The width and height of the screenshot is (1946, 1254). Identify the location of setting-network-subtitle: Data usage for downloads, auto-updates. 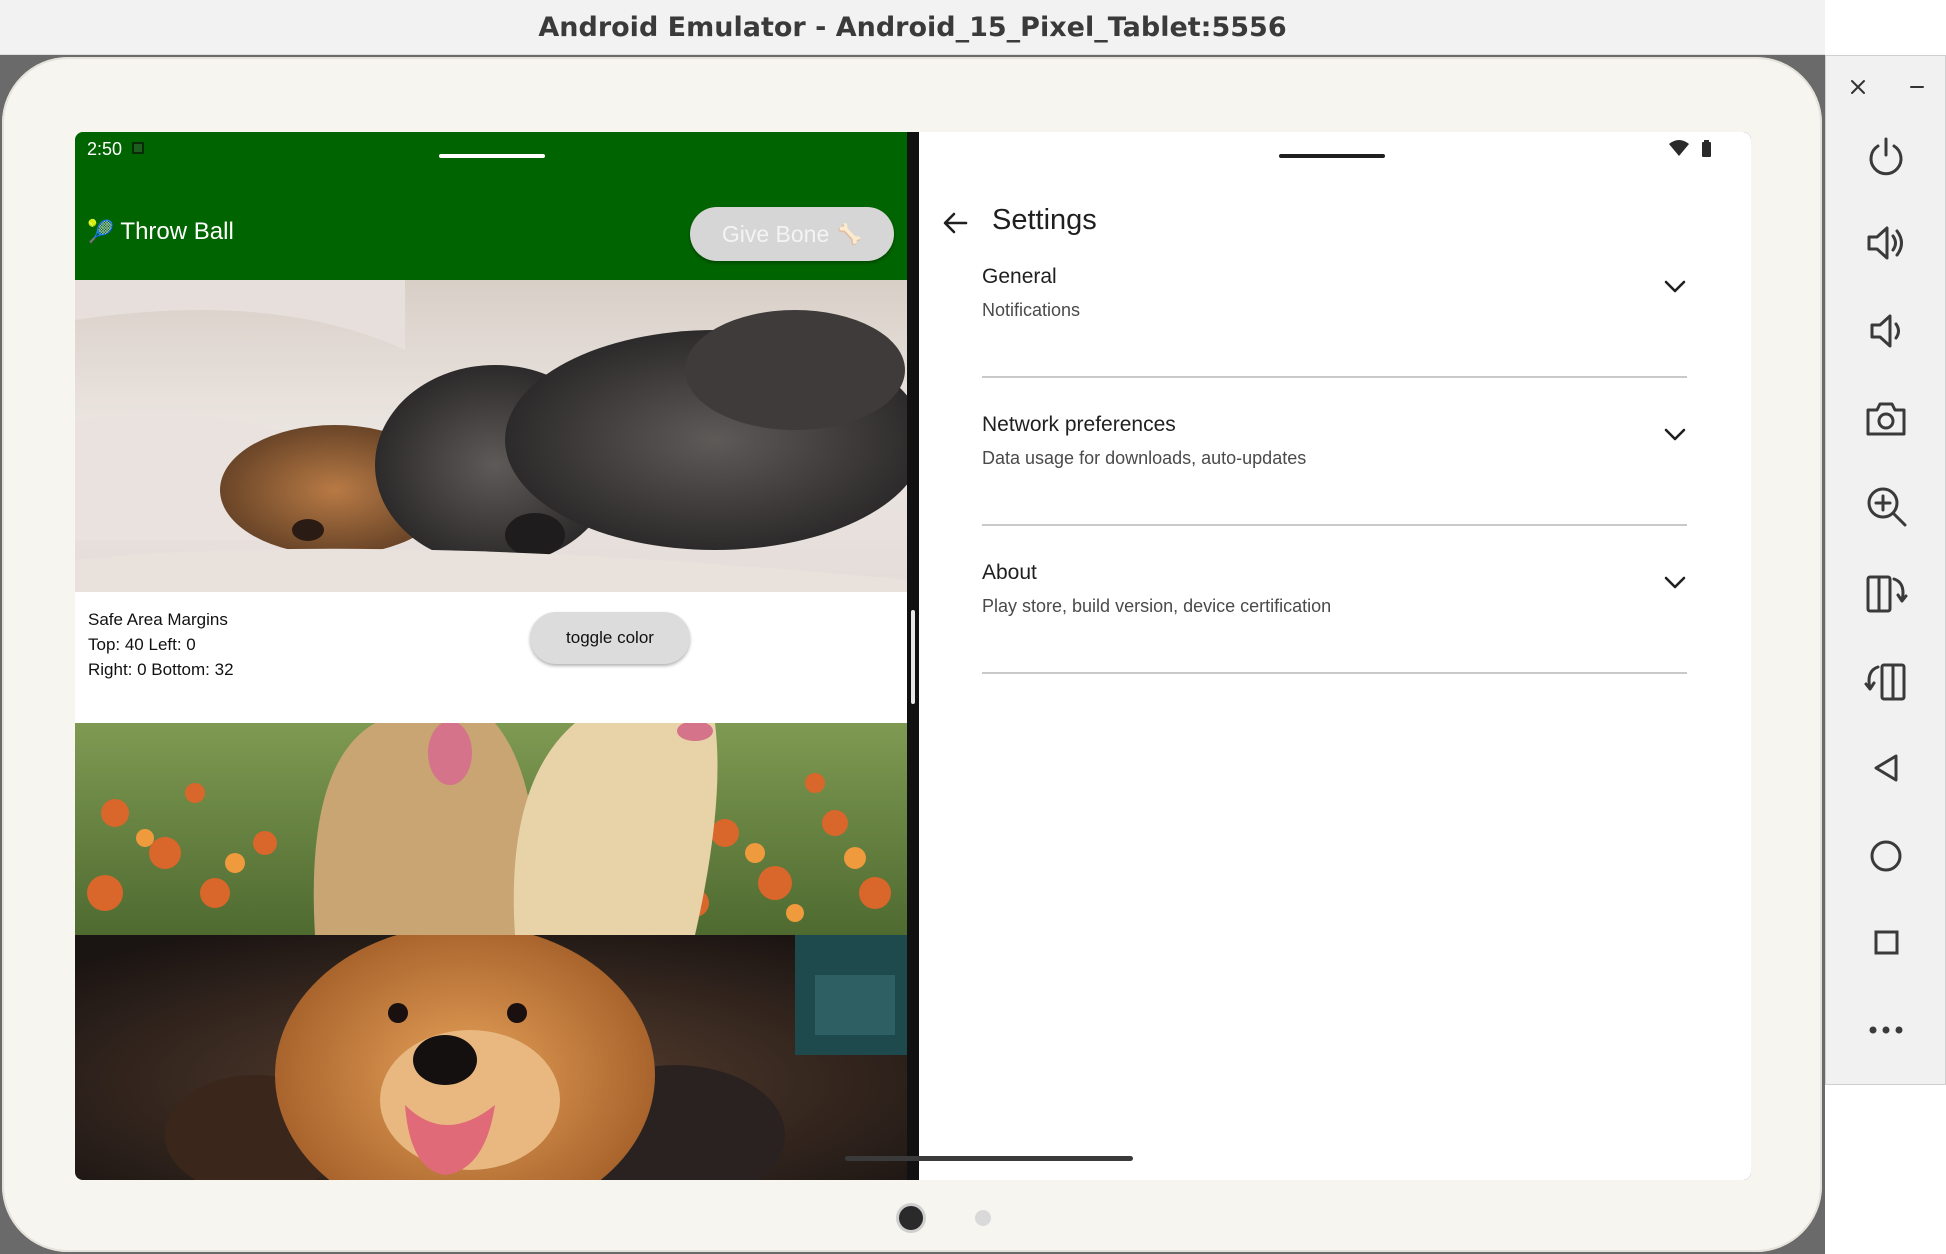
(1144, 458).